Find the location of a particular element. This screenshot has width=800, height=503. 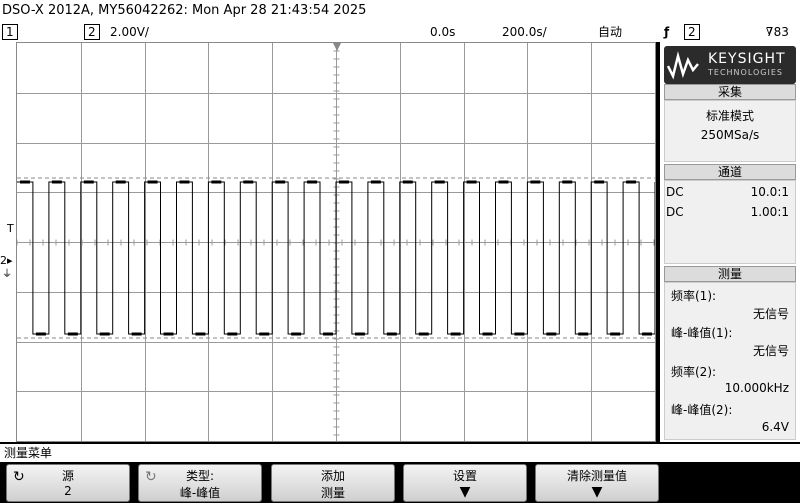

horizontal-delay: 0.0s is located at coordinates (443, 32).